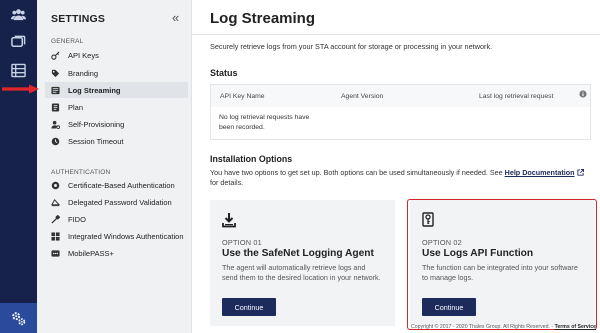 The width and height of the screenshot is (600, 333). Describe the element at coordinates (449, 307) in the screenshot. I see `continue-button-api: Continue` at that location.